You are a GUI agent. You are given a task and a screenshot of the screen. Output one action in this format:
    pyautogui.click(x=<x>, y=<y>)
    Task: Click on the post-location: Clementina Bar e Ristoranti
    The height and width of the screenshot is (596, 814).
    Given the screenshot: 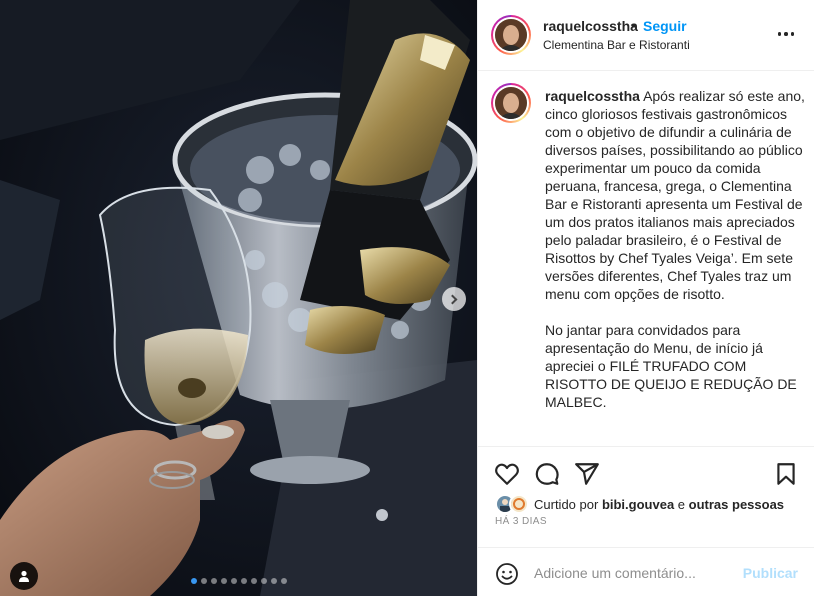 What is the action you would take?
    pyautogui.click(x=616, y=45)
    